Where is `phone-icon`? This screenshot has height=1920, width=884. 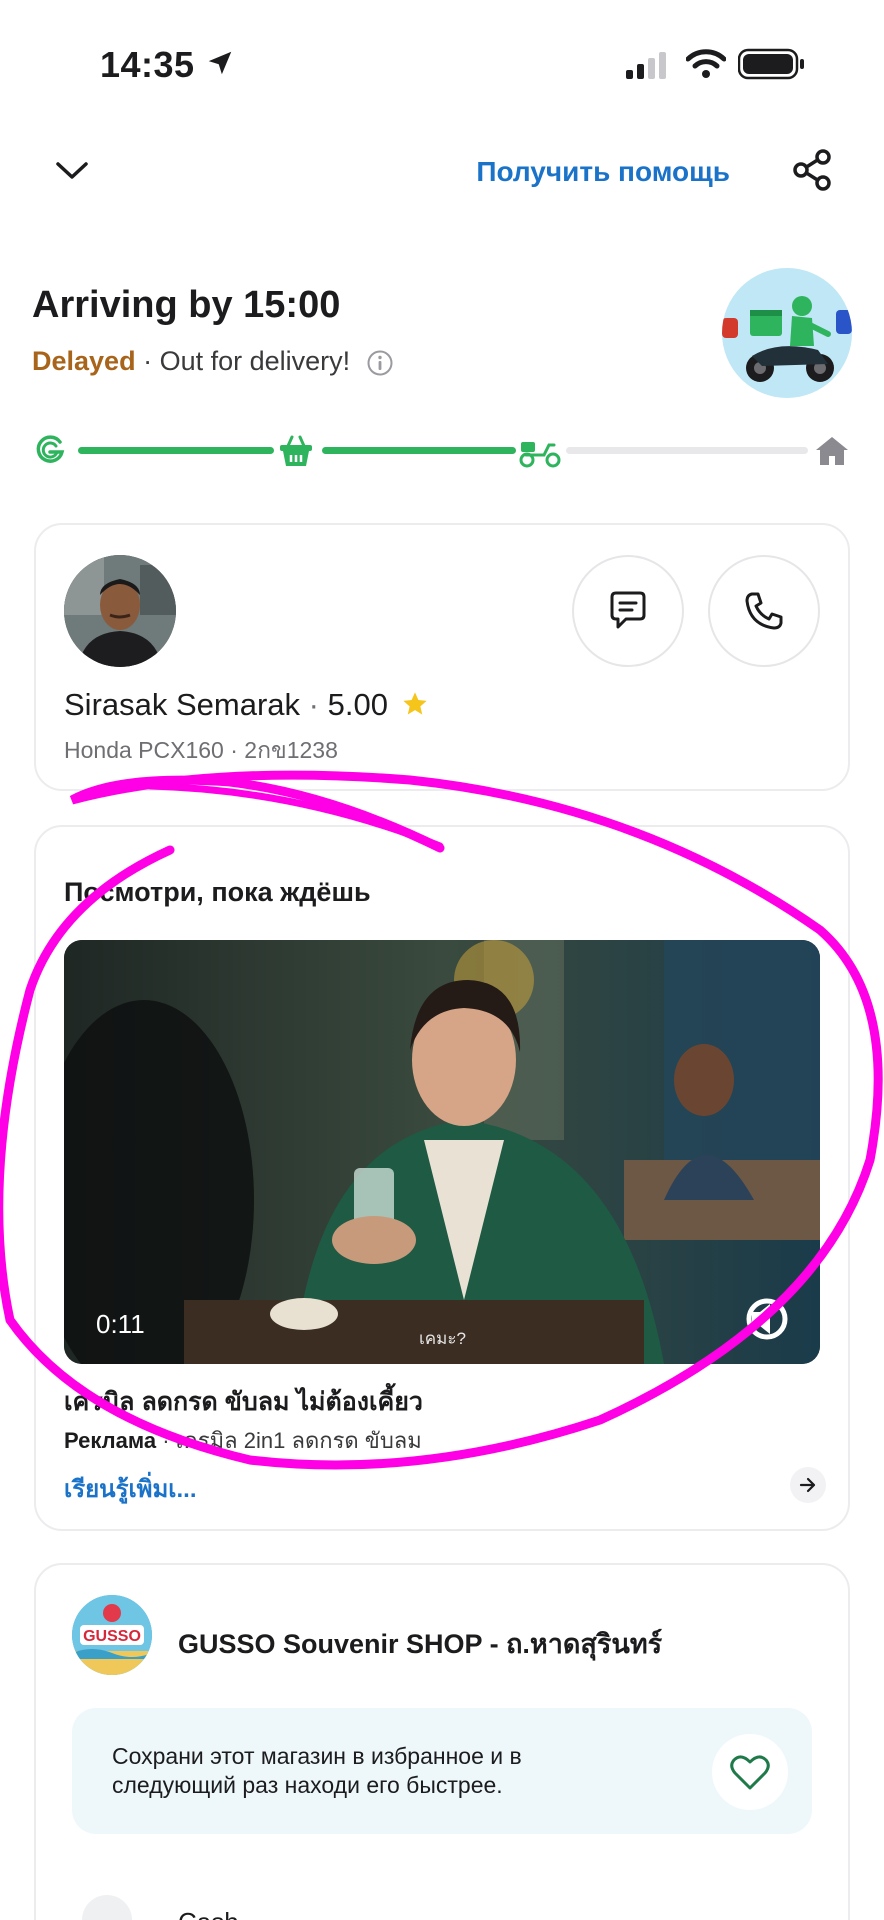
phone-icon is located at coordinates (764, 611).